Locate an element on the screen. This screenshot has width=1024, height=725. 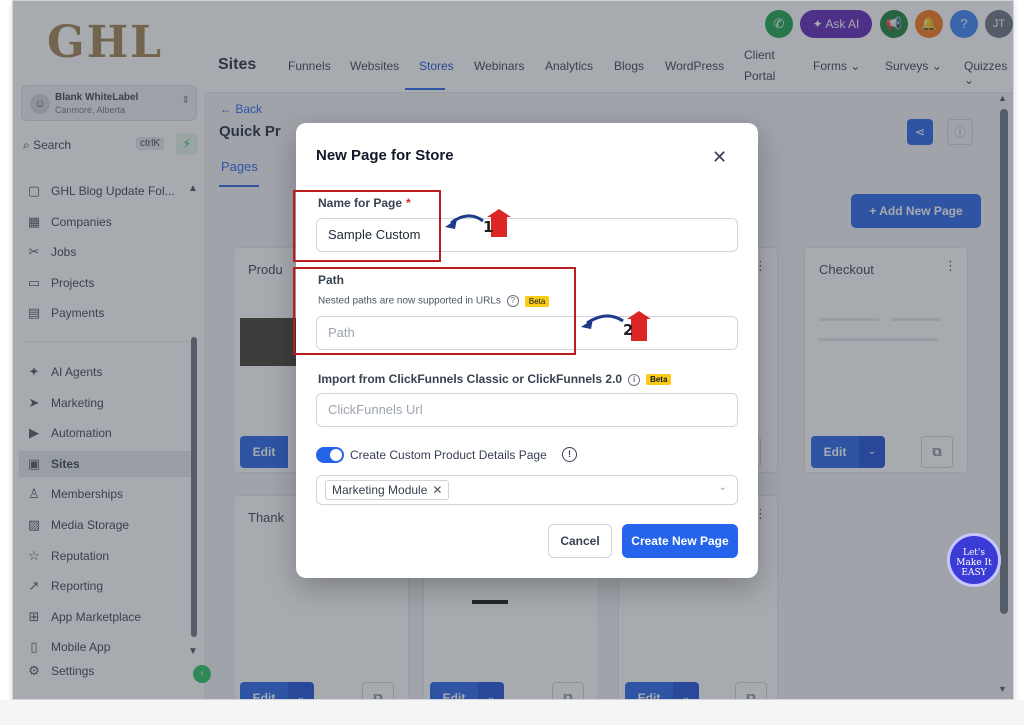
selected-chip: Marketing Module ✕ is located at coordinates (387, 490).